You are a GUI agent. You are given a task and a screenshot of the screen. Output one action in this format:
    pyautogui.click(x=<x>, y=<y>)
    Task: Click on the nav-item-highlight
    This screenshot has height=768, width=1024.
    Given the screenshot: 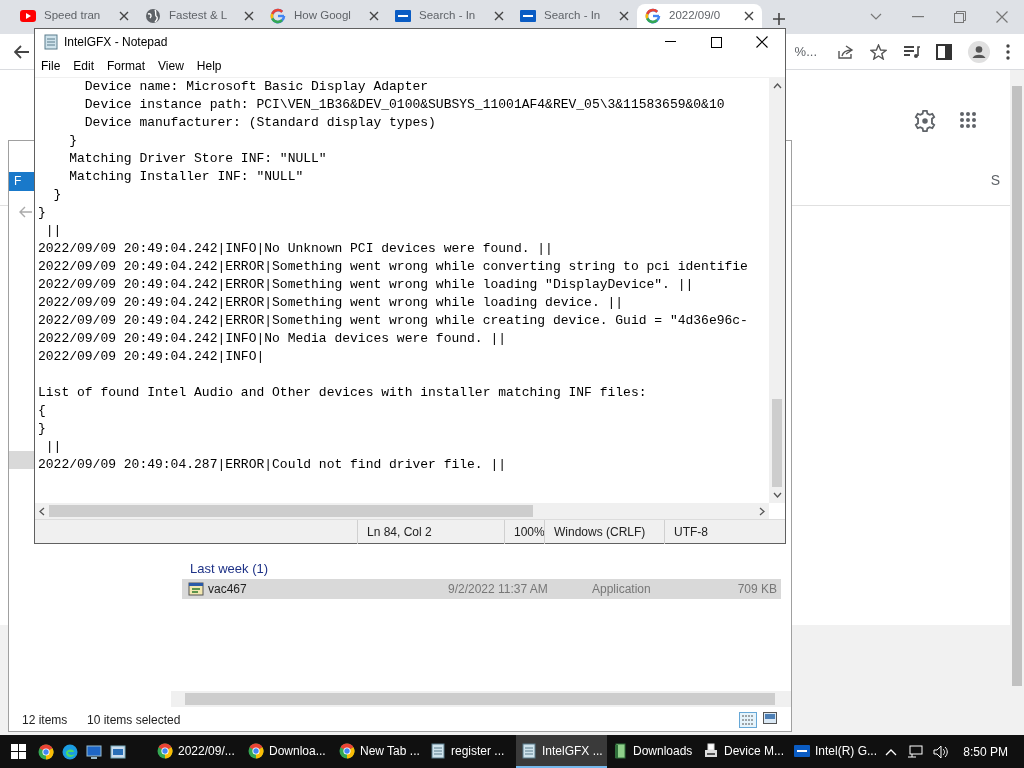 What is the action you would take?
    pyautogui.click(x=22, y=460)
    